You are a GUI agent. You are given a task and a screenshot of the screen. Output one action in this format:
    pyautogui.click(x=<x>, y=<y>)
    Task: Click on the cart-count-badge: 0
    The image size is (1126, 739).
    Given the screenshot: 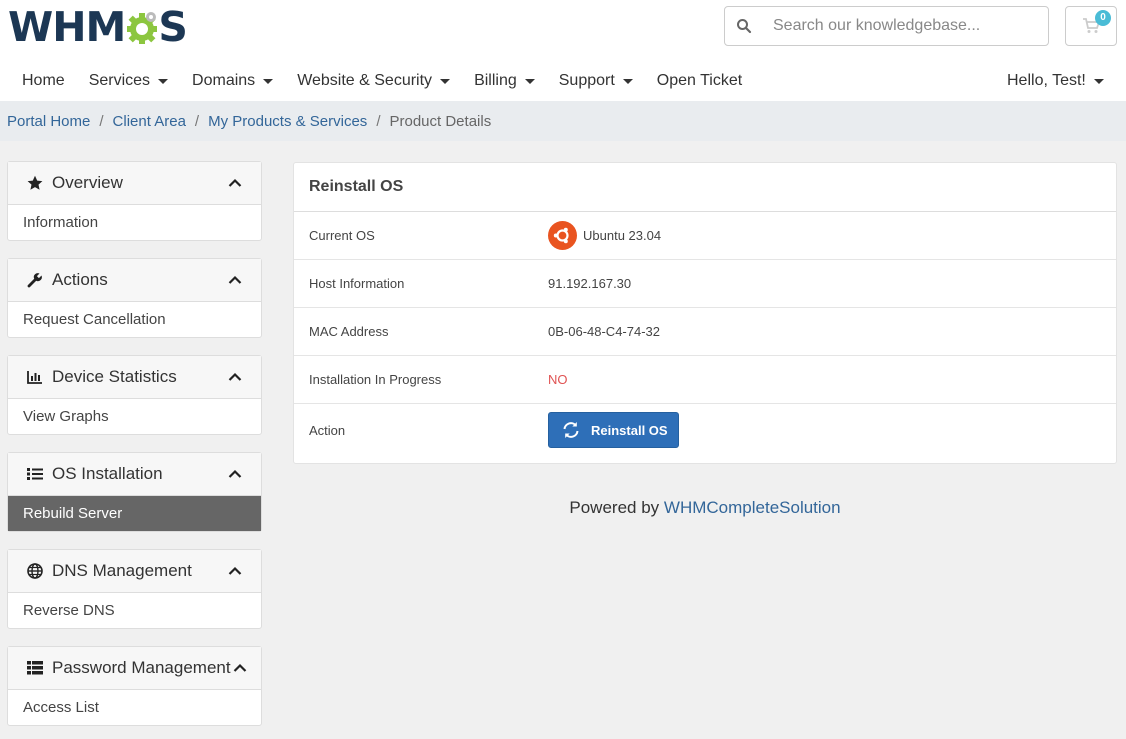 What is the action you would take?
    pyautogui.click(x=1103, y=18)
    